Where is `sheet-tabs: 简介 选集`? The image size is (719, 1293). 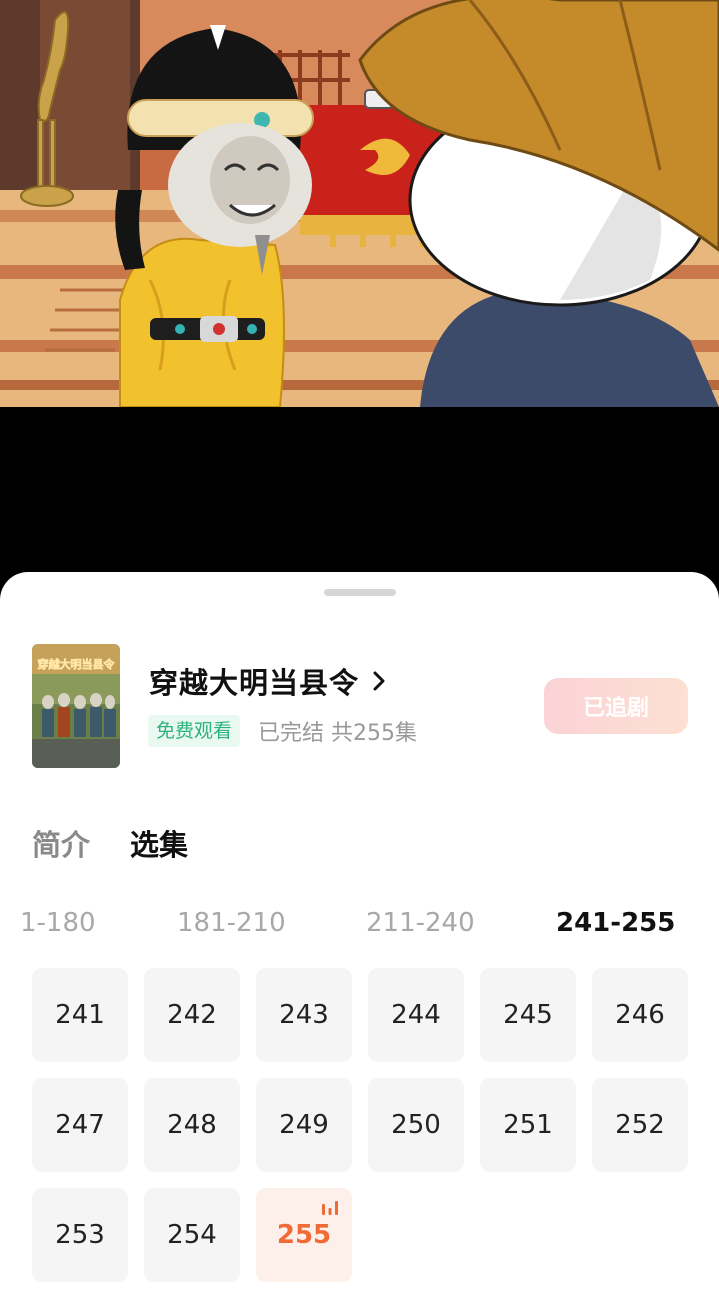
sheet-tabs: 简介 选集 is located at coordinates (130, 843).